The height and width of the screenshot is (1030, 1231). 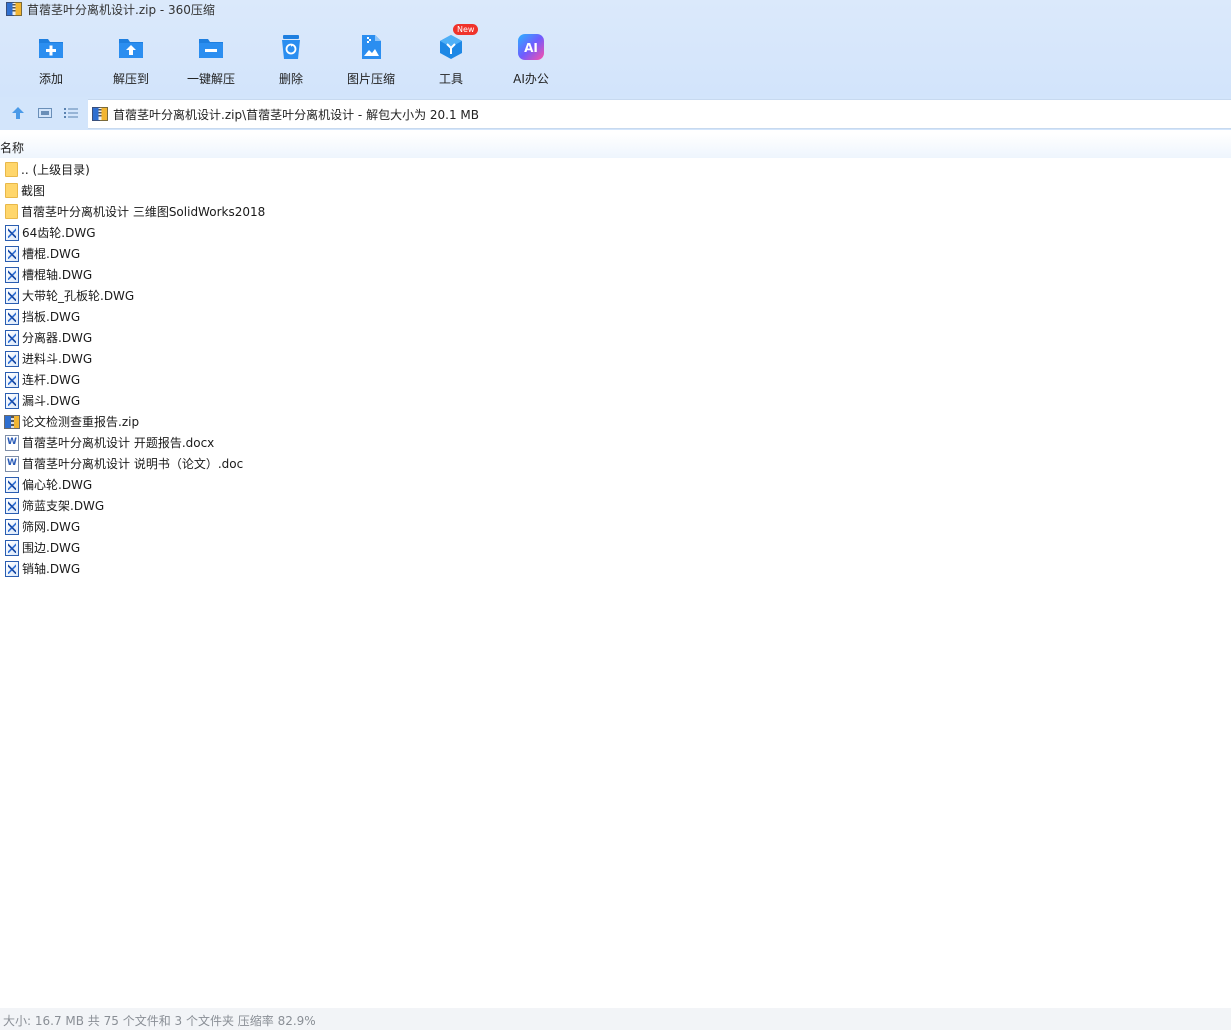 I want to click on file-row: 64齿轮.DWG, so click(x=615, y=232).